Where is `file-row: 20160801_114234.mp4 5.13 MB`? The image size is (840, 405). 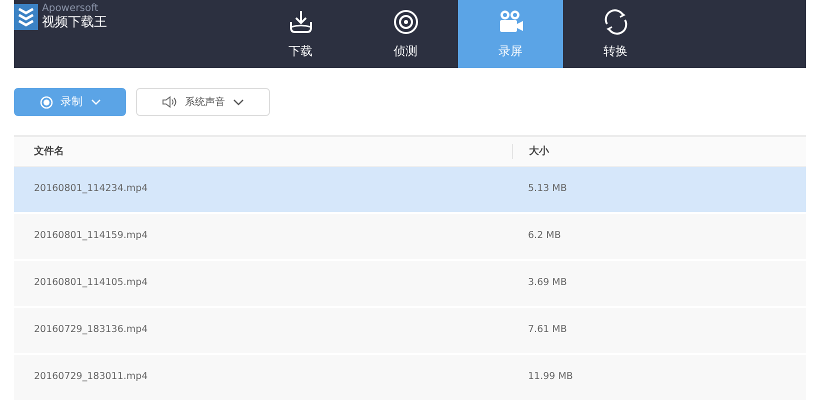 file-row: 20160801_114234.mp4 5.13 MB is located at coordinates (410, 190).